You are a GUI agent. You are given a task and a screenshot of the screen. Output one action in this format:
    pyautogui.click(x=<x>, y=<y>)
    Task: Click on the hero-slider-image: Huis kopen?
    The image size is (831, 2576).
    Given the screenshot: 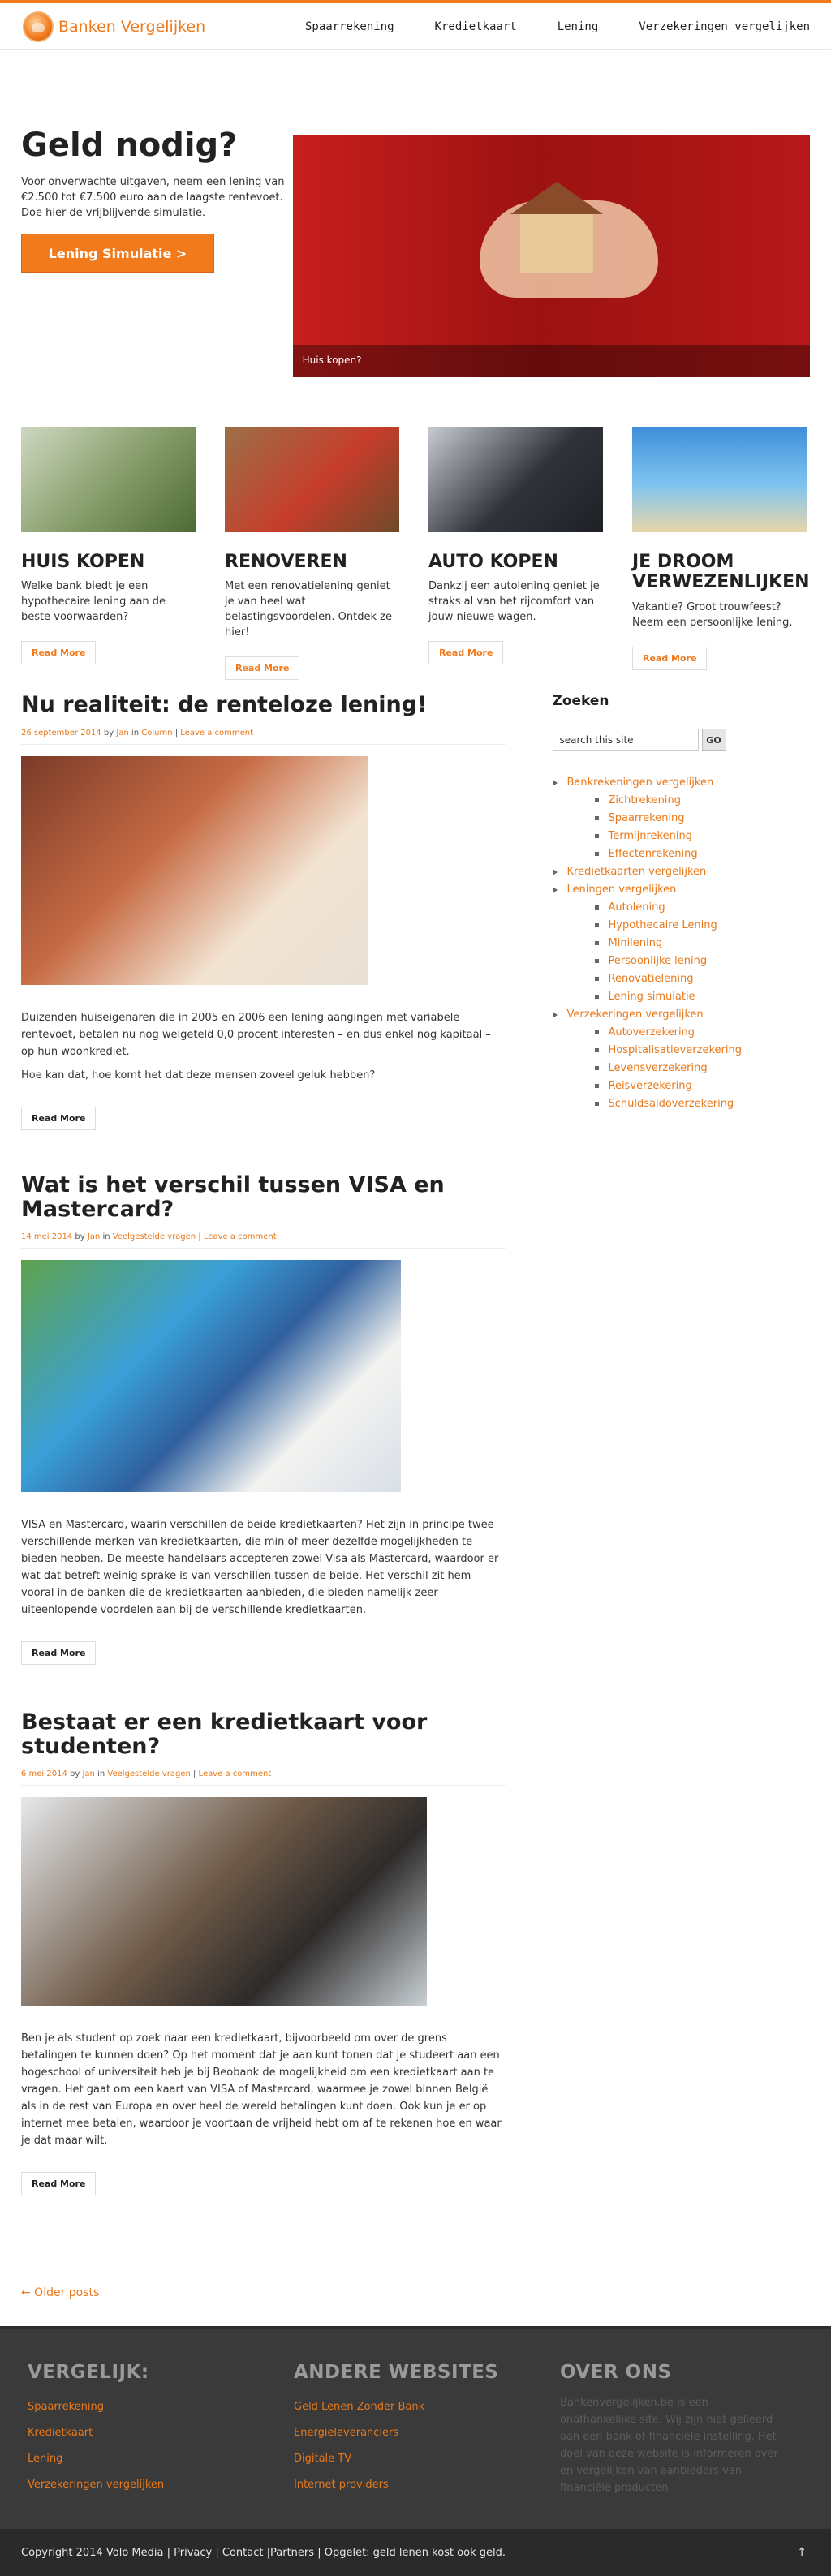 What is the action you would take?
    pyautogui.click(x=551, y=256)
    